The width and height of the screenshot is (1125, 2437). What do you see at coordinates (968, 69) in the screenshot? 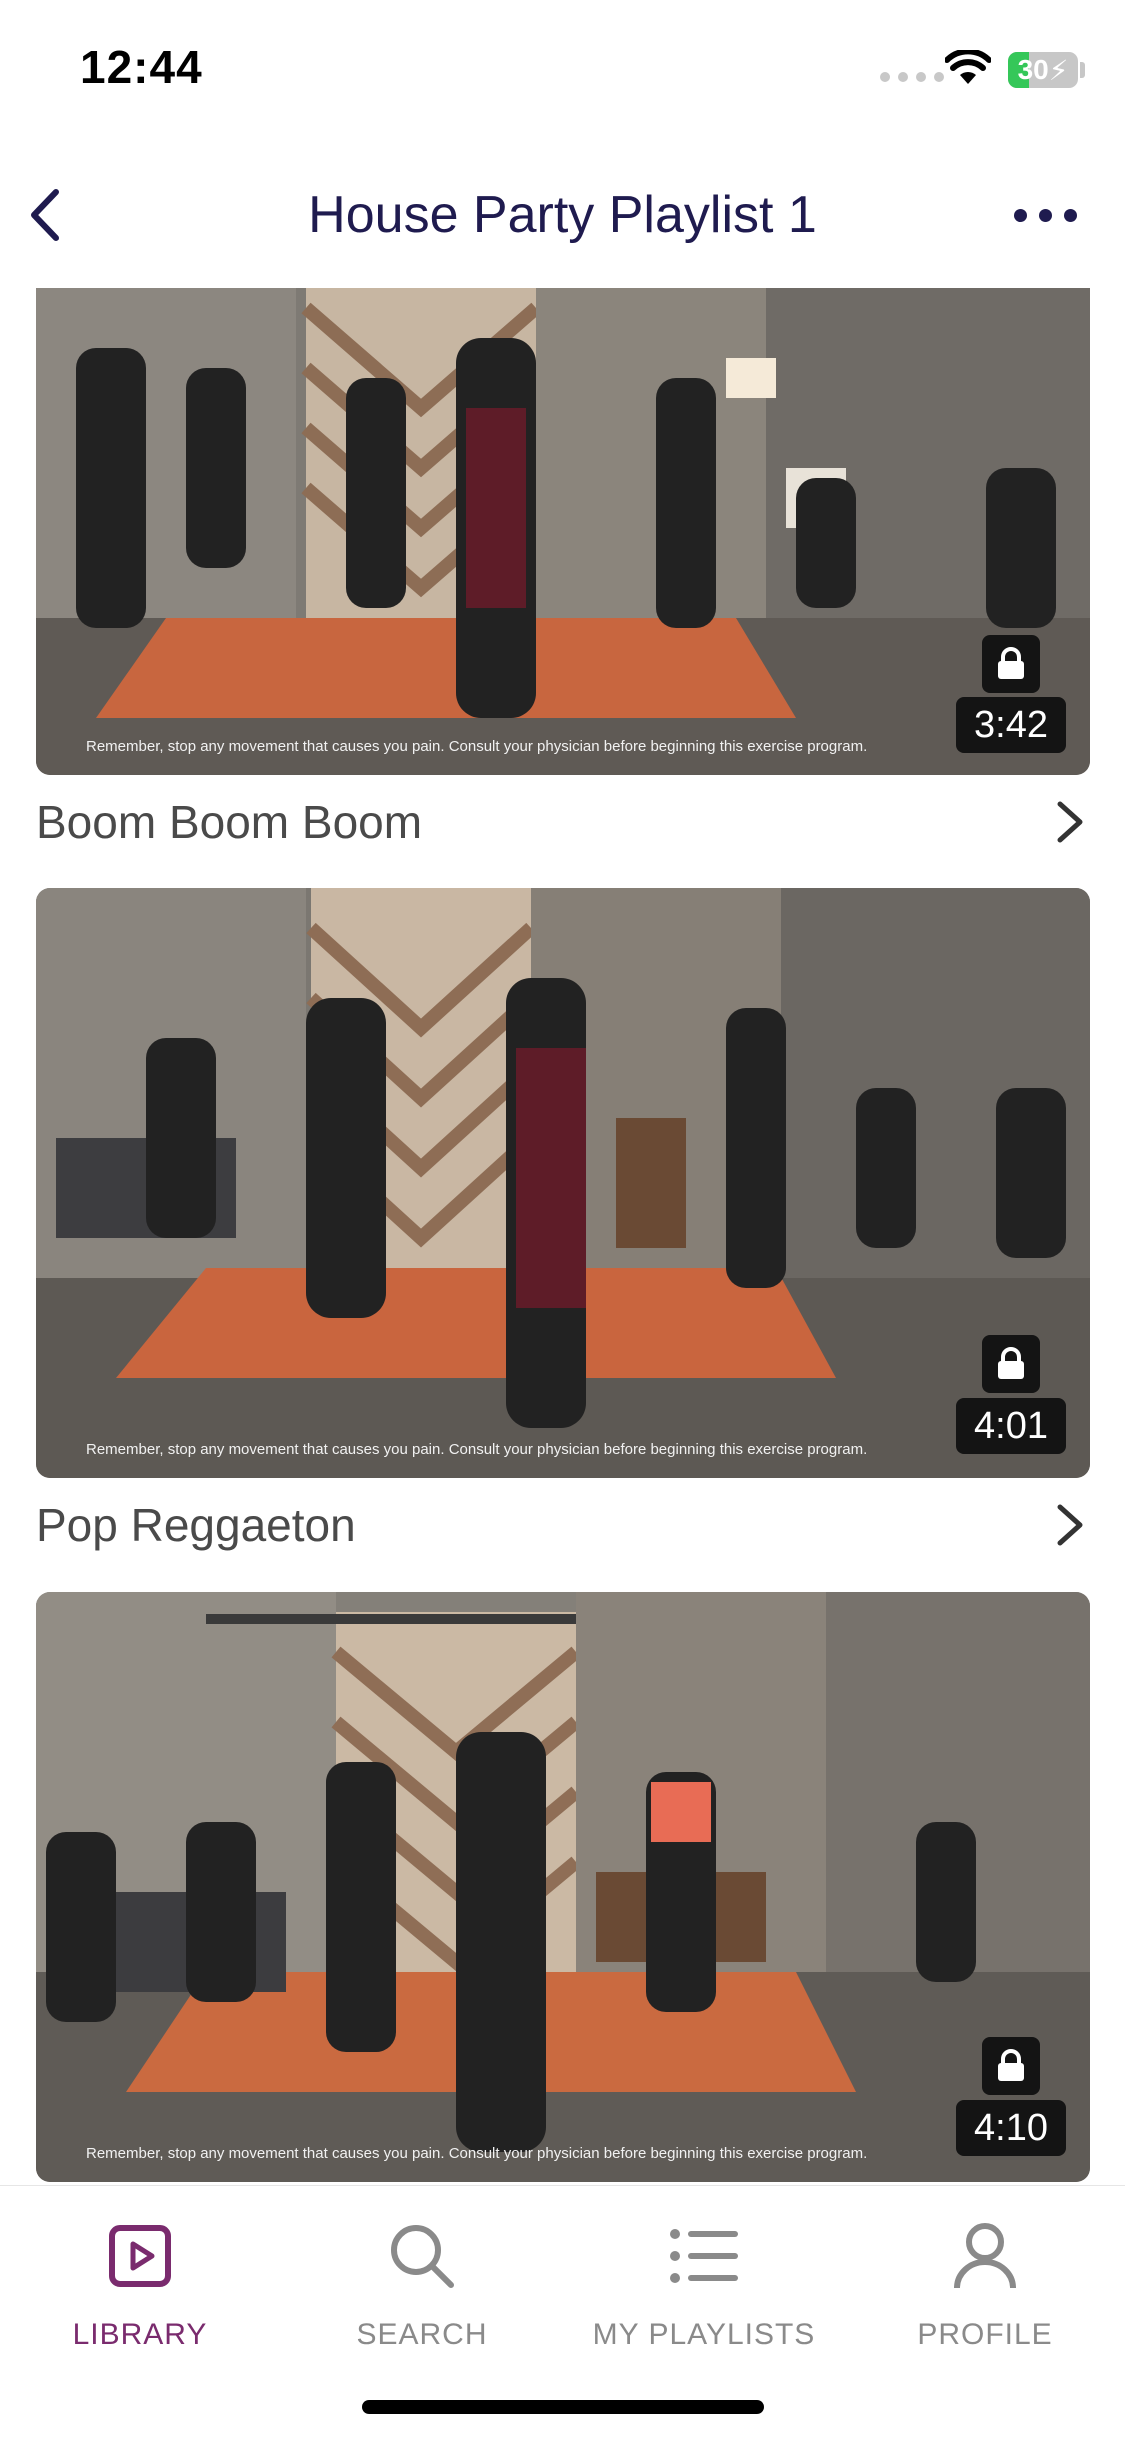
I see `wifi-icon` at bounding box center [968, 69].